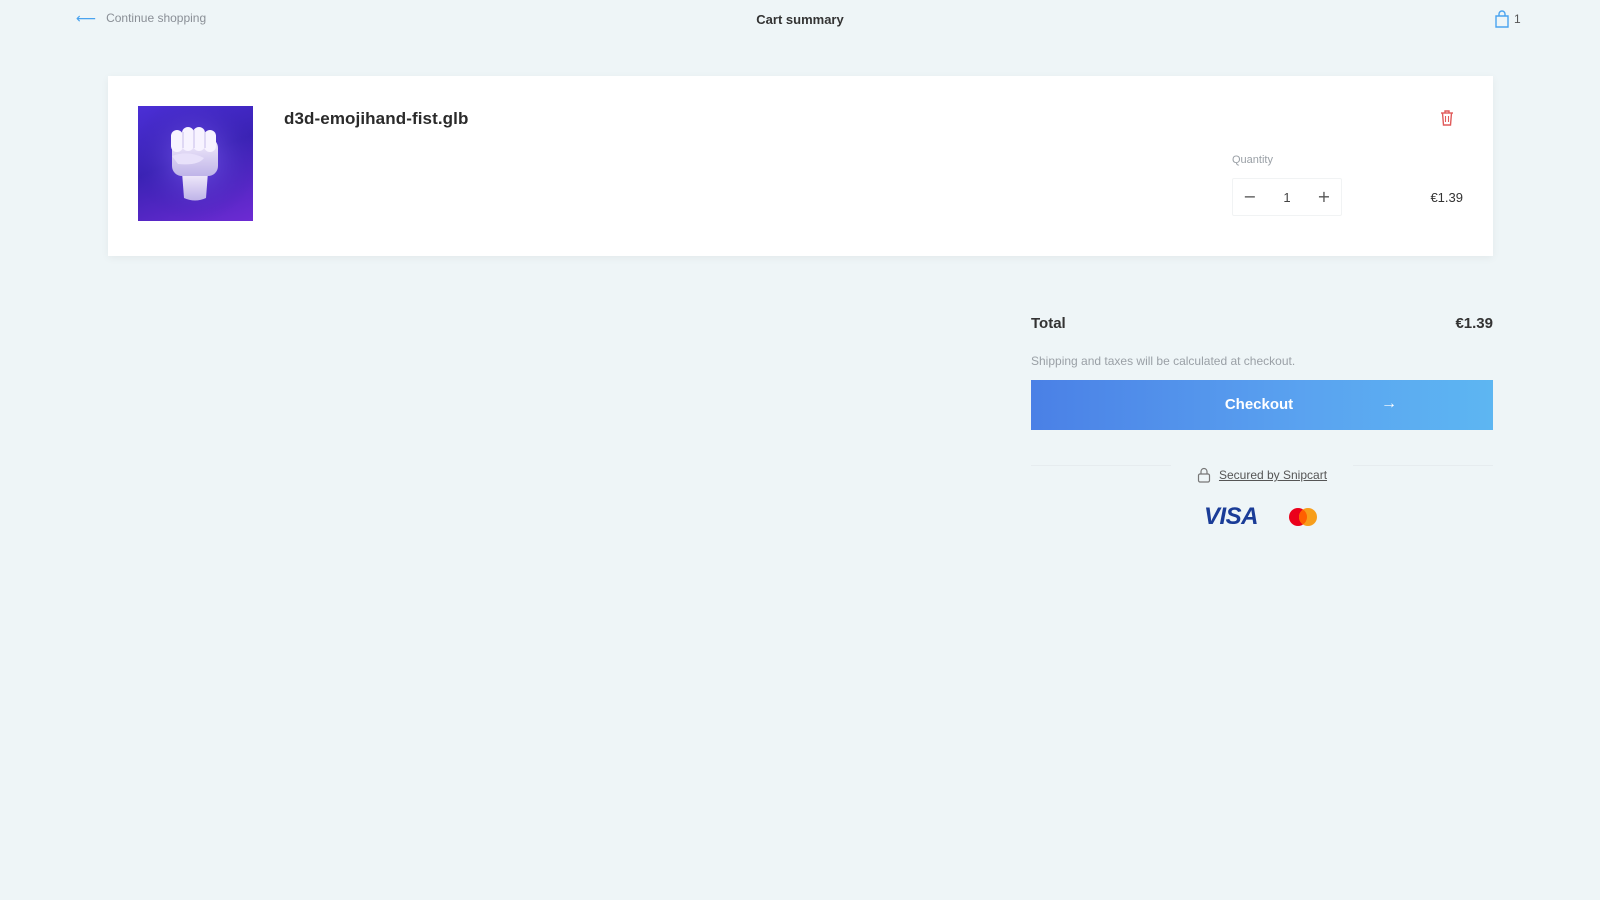 The height and width of the screenshot is (900, 1600). I want to click on raised-fist-icon, so click(195, 163).